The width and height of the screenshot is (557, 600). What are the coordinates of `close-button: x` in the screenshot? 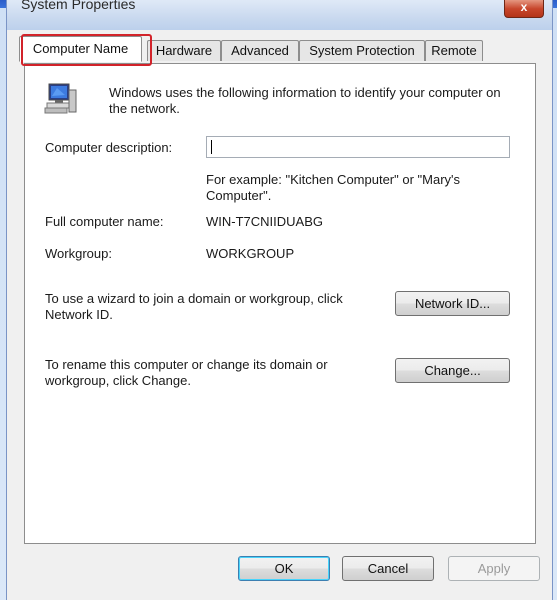 It's located at (524, 9).